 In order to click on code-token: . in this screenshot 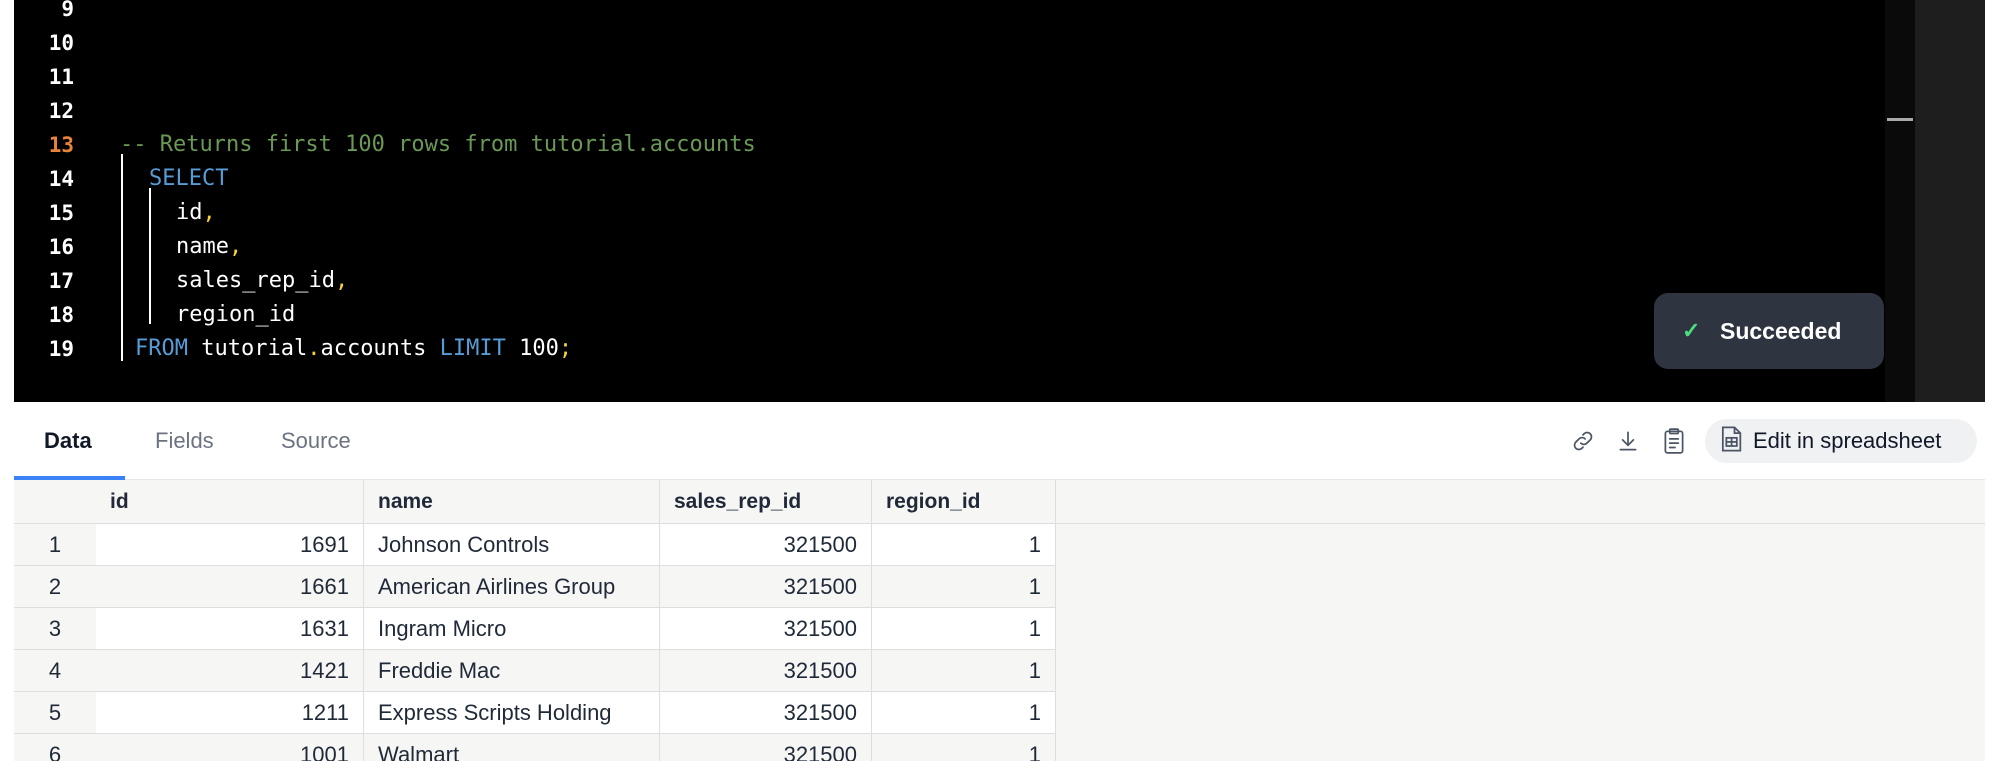, I will do `click(314, 348)`.